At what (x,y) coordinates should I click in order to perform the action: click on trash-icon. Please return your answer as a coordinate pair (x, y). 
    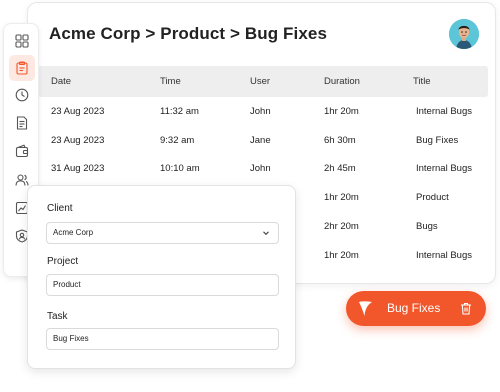
    Looking at the image, I should click on (466, 308).